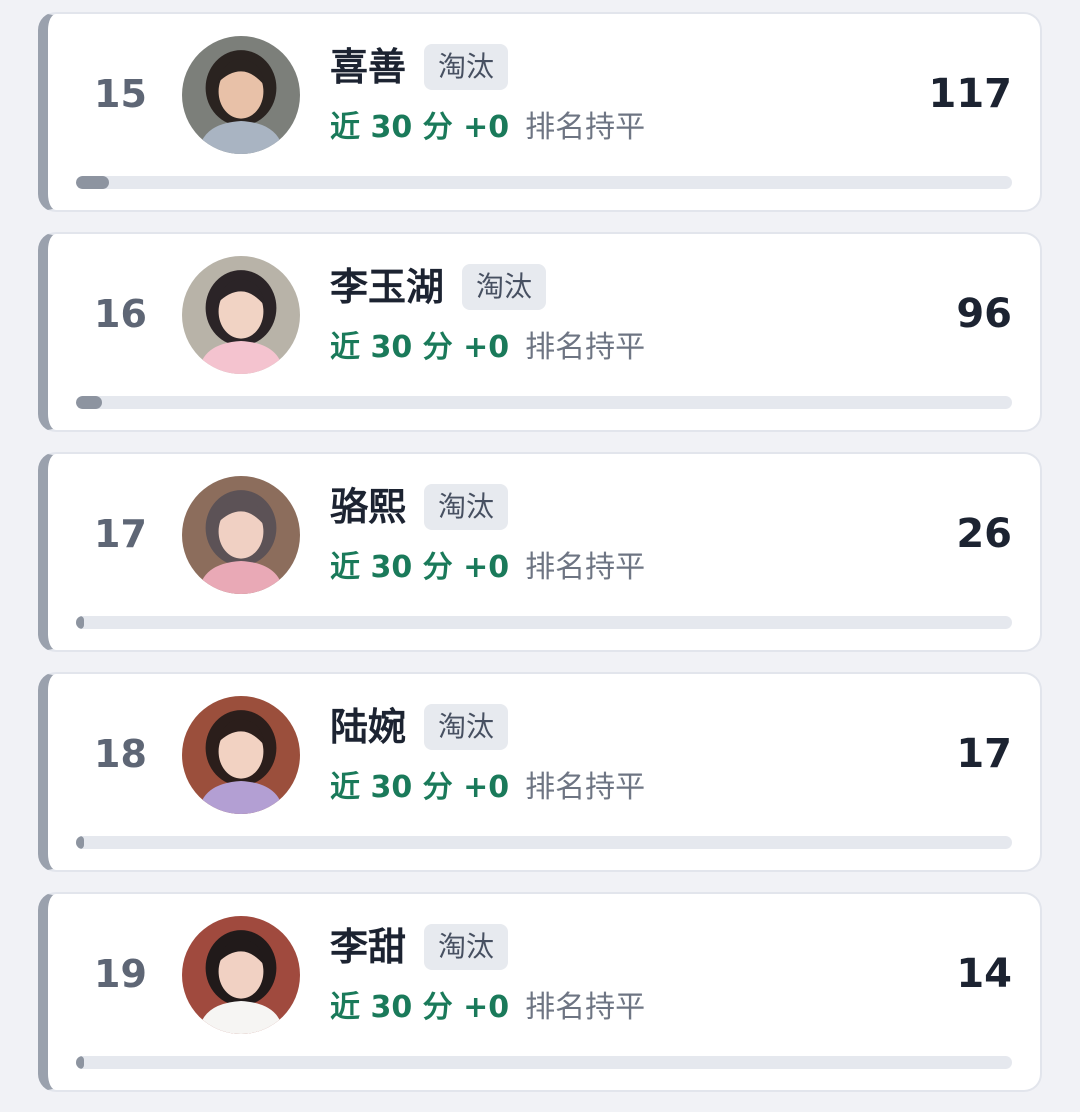 This screenshot has height=1112, width=1080. What do you see at coordinates (368, 947) in the screenshot?
I see `contestant-name: 李甜` at bounding box center [368, 947].